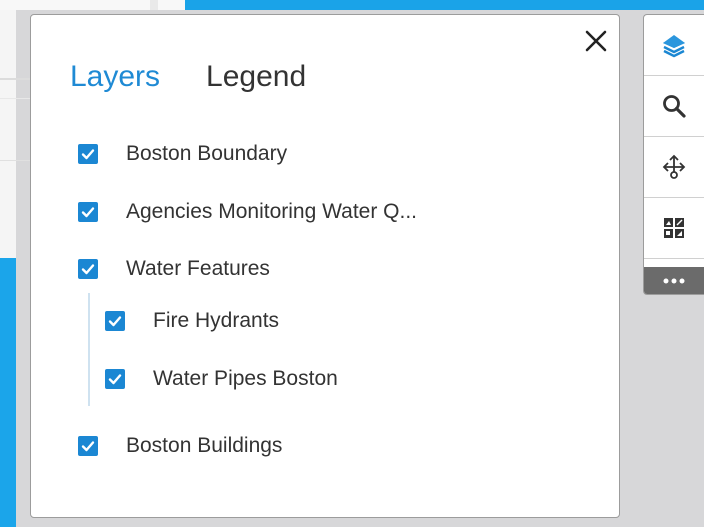 This screenshot has width=704, height=527. Describe the element at coordinates (207, 153) in the screenshot. I see `layer-label: Boston Boundary` at that location.